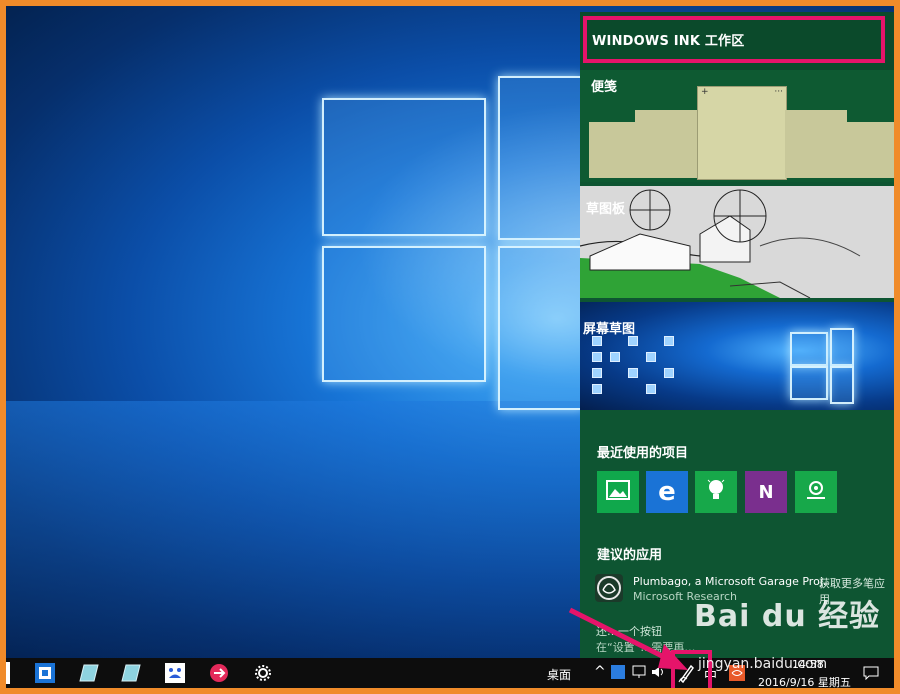  What do you see at coordinates (541, 328) in the screenshot?
I see `window-pane-bottomright` at bounding box center [541, 328].